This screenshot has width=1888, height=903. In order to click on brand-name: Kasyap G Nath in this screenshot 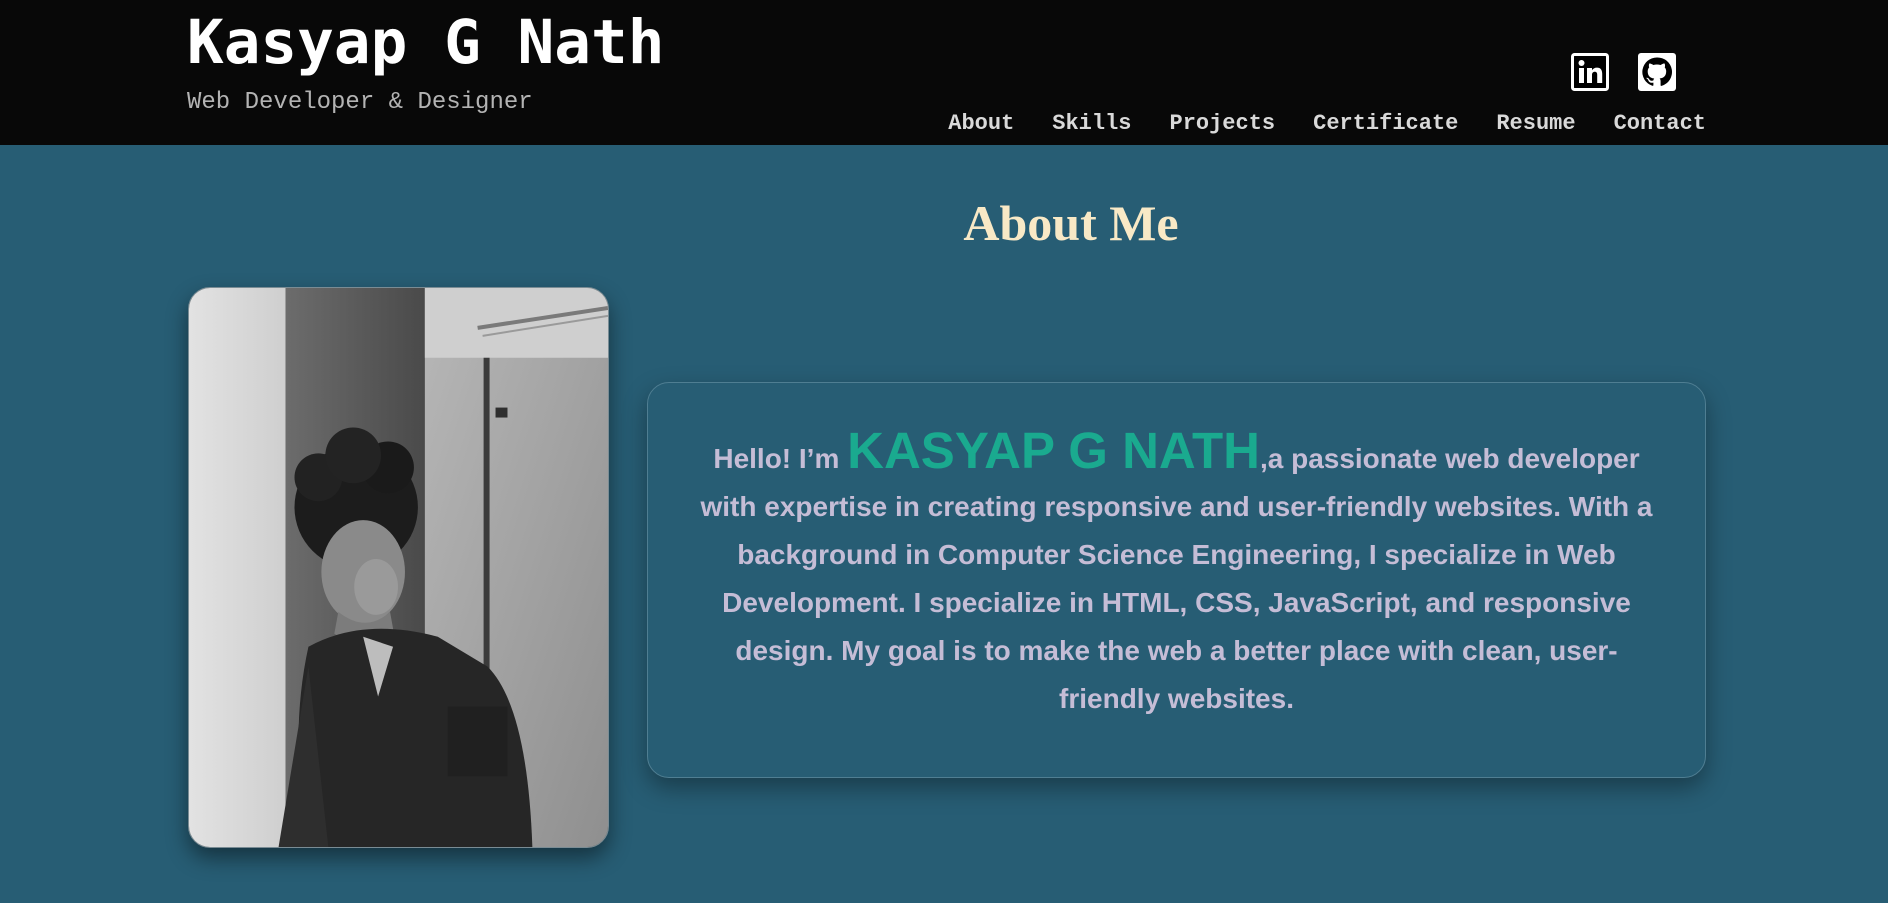, I will do `click(426, 42)`.